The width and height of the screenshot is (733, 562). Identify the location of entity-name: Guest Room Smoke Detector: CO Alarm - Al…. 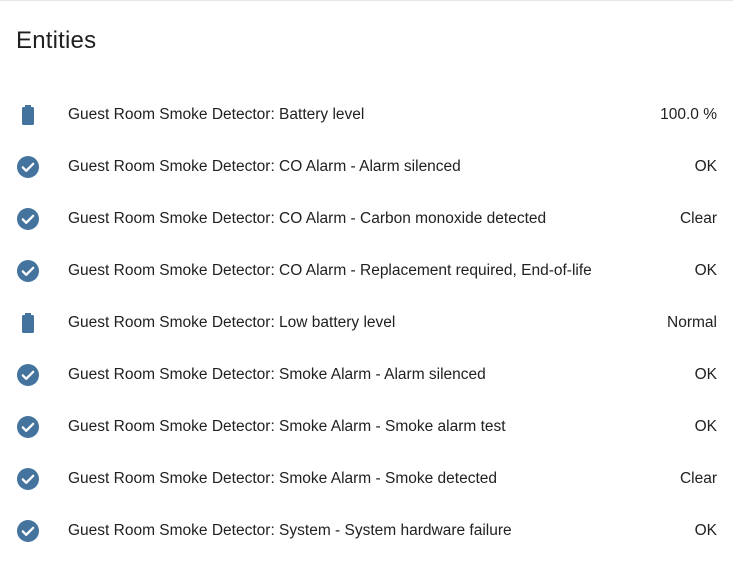
(264, 166).